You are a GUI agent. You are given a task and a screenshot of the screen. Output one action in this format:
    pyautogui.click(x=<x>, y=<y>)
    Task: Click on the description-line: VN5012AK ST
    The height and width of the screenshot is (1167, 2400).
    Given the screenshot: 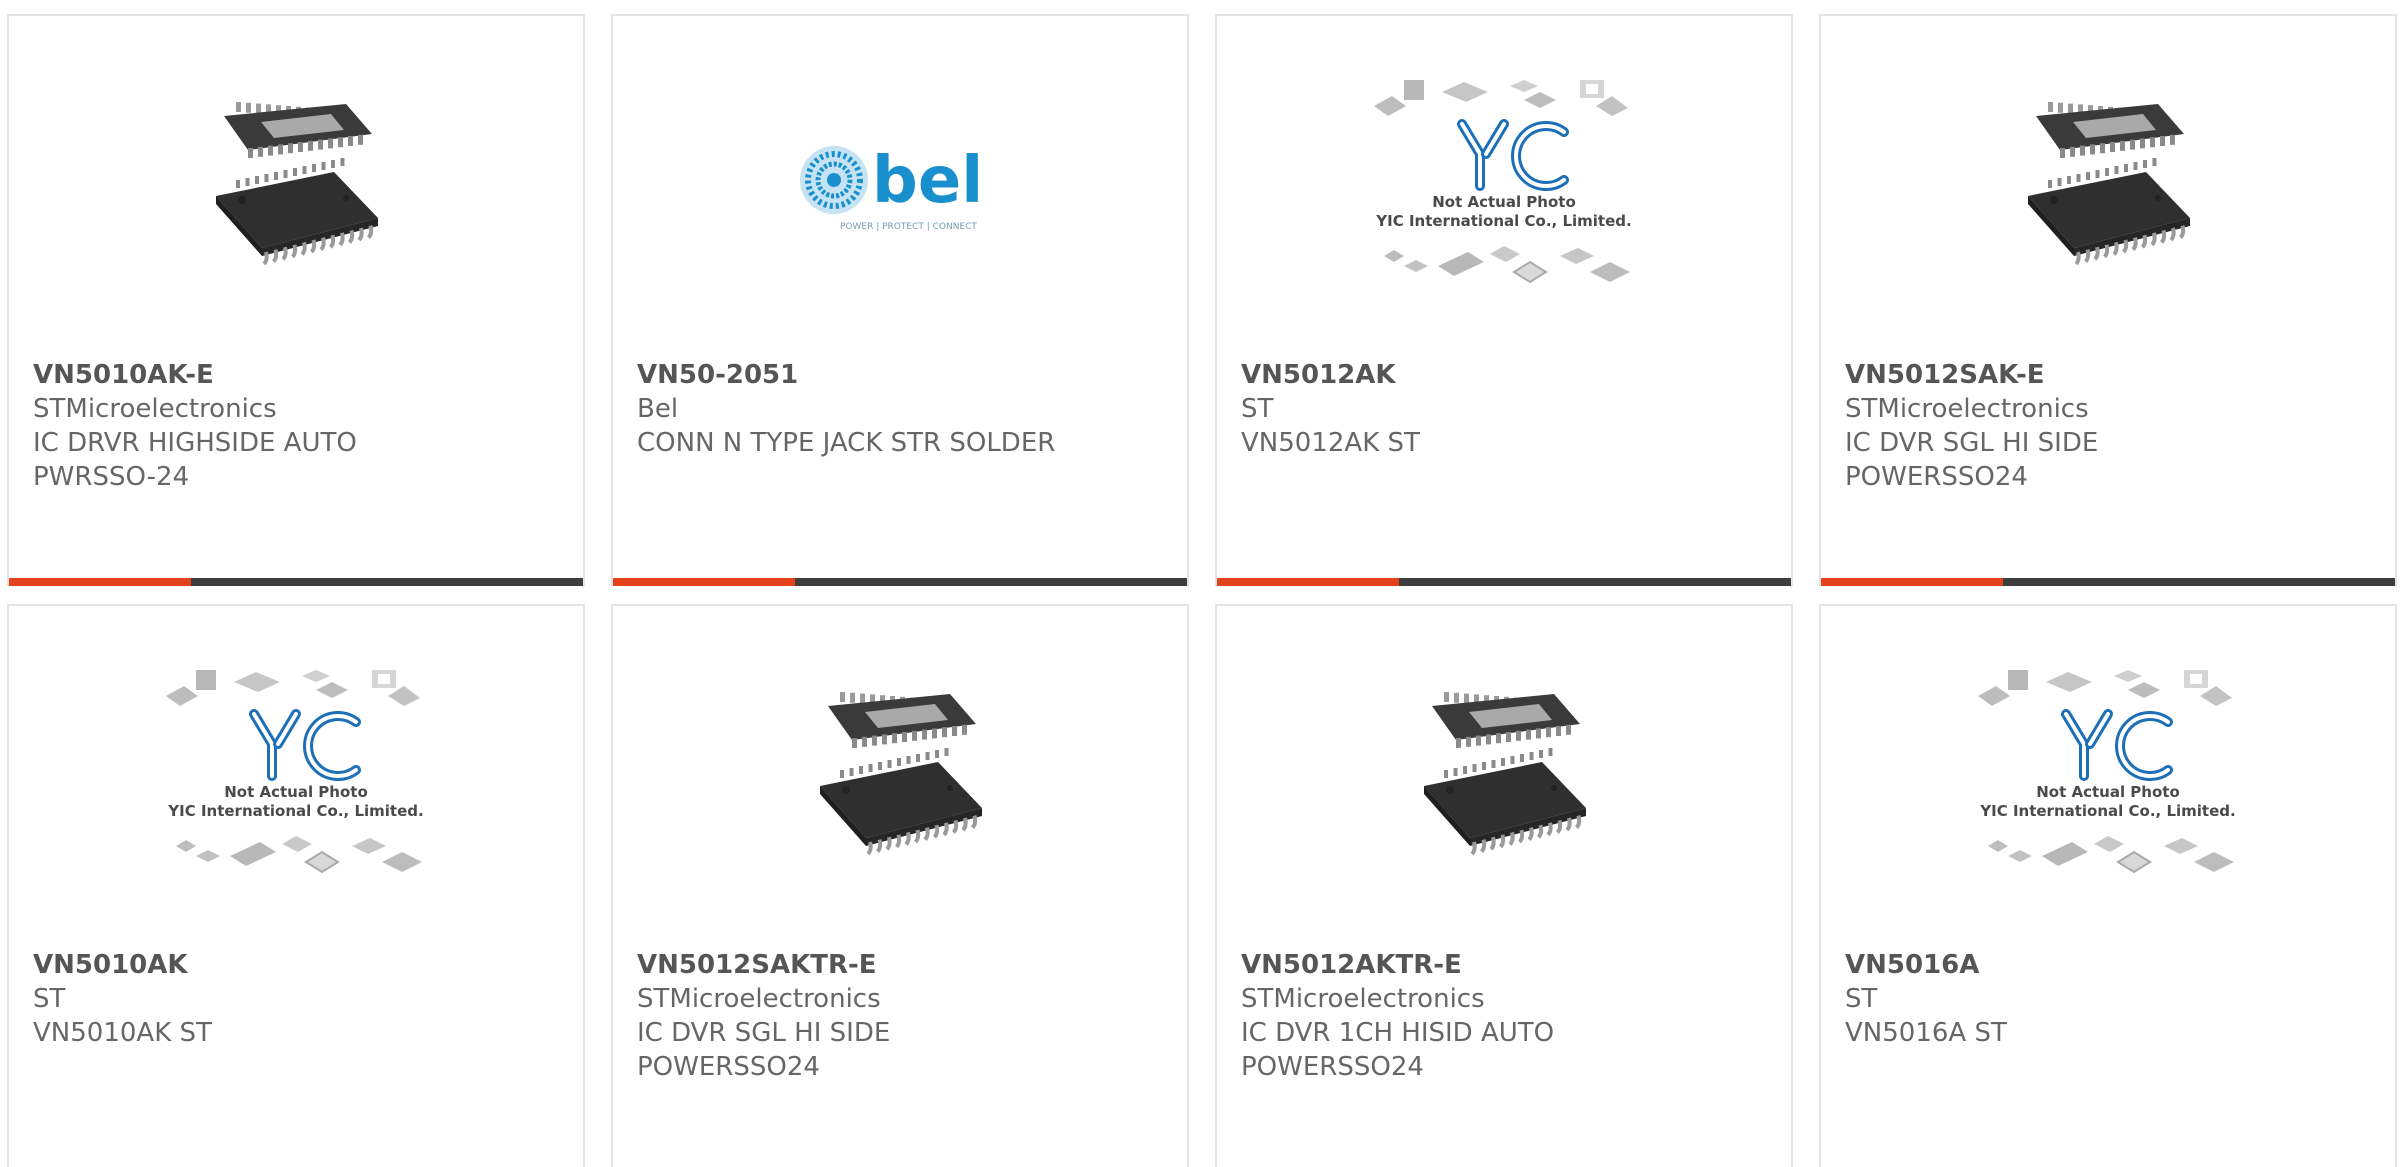 What is the action you would take?
    pyautogui.click(x=1330, y=443)
    